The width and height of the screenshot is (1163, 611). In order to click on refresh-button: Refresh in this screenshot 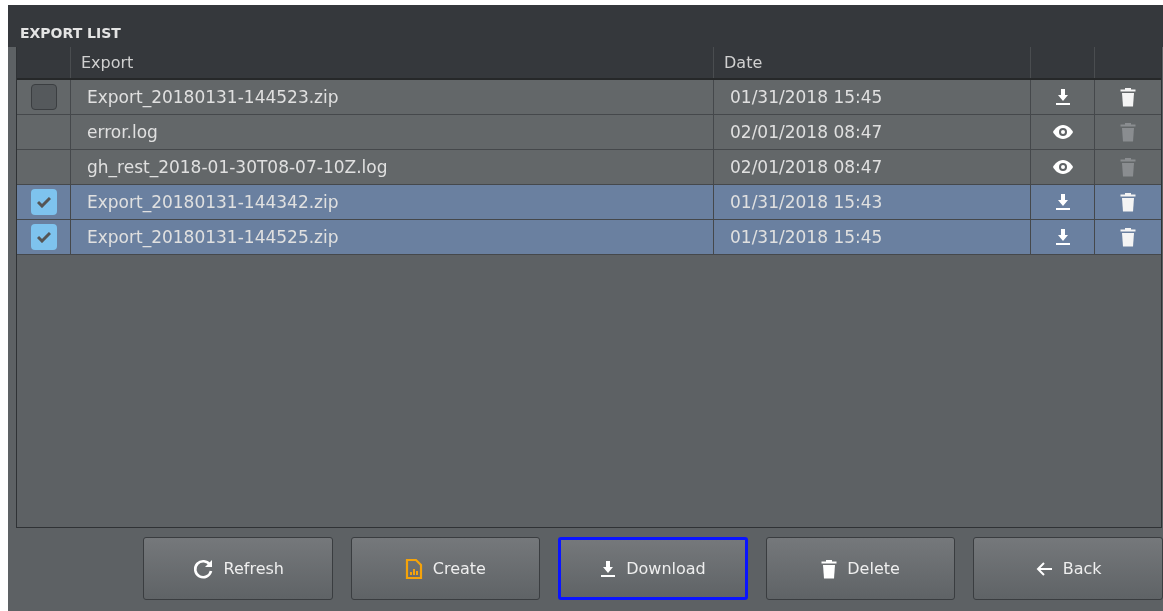, I will do `click(238, 568)`.